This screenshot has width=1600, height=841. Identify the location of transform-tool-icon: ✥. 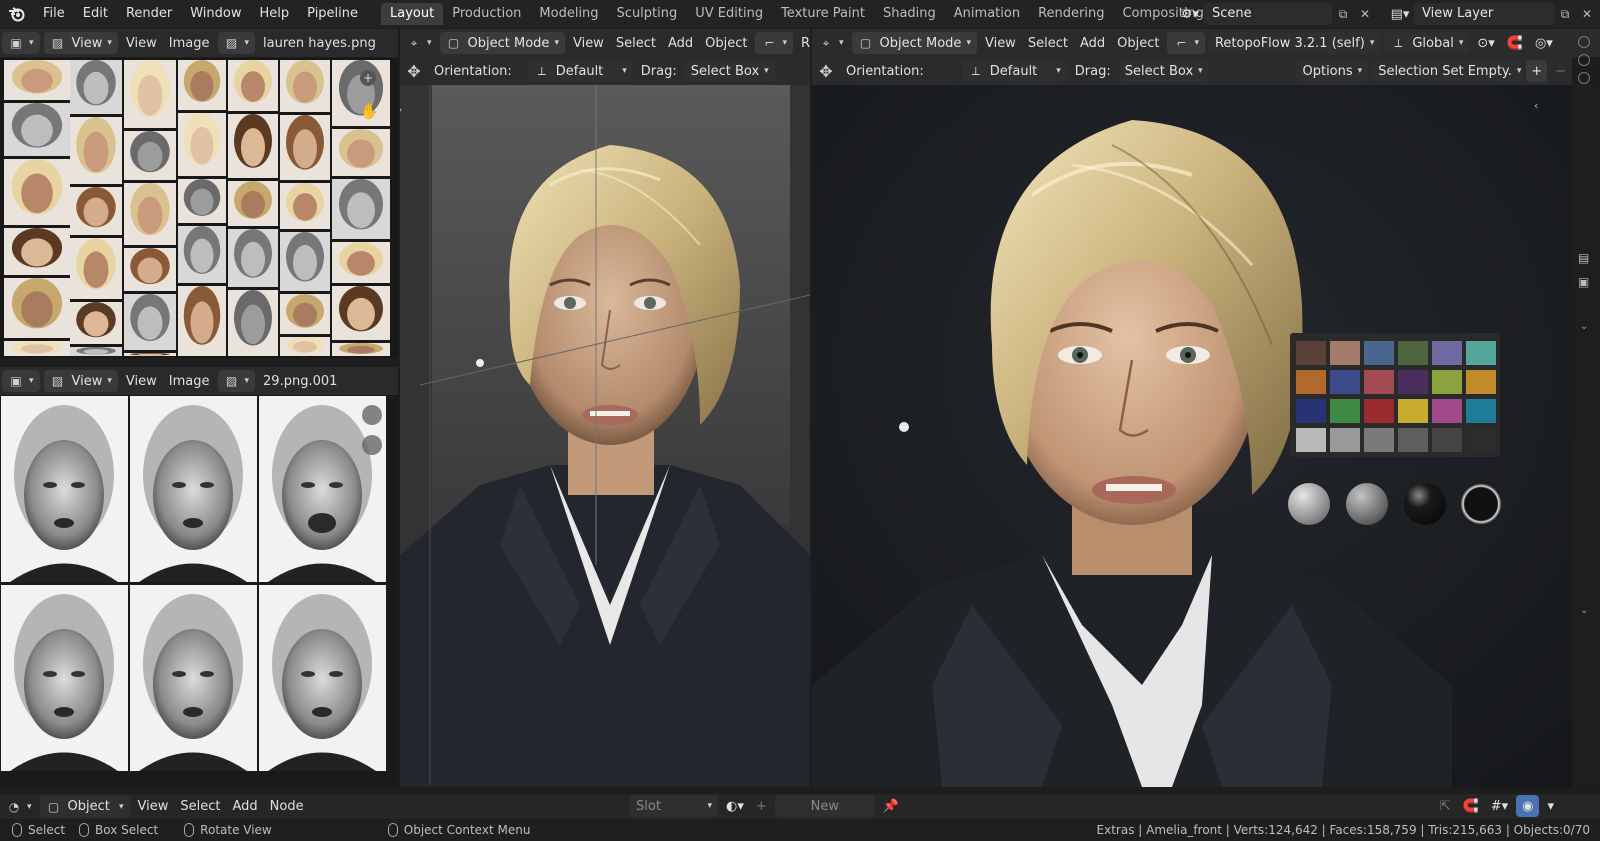
(414, 71).